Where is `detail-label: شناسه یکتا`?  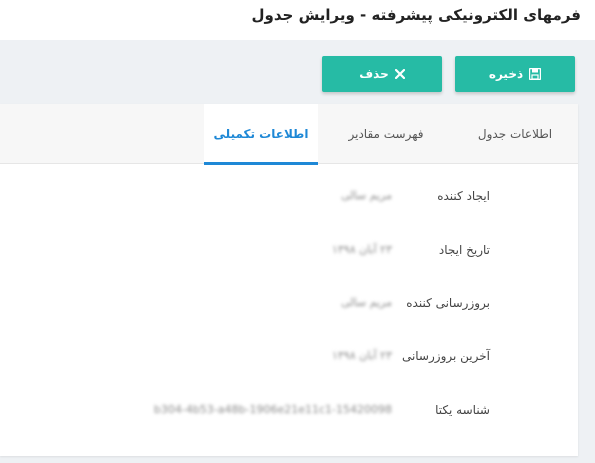 detail-label: شناسه یکتا is located at coordinates (462, 410).